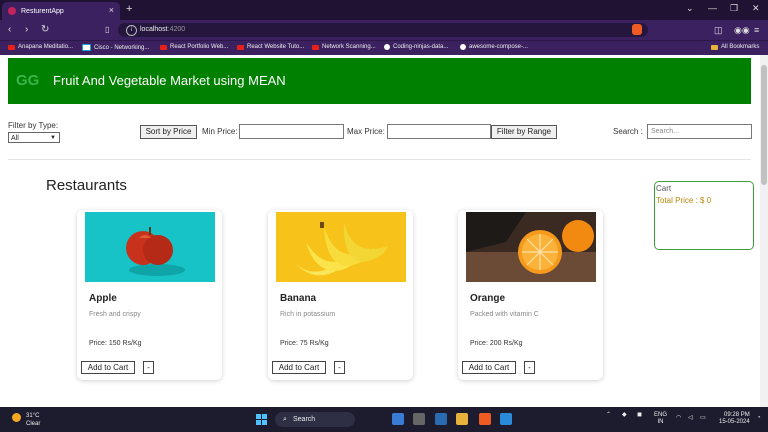 The width and height of the screenshot is (768, 432). What do you see at coordinates (298, 298) in the screenshot?
I see `product-name: Banana` at bounding box center [298, 298].